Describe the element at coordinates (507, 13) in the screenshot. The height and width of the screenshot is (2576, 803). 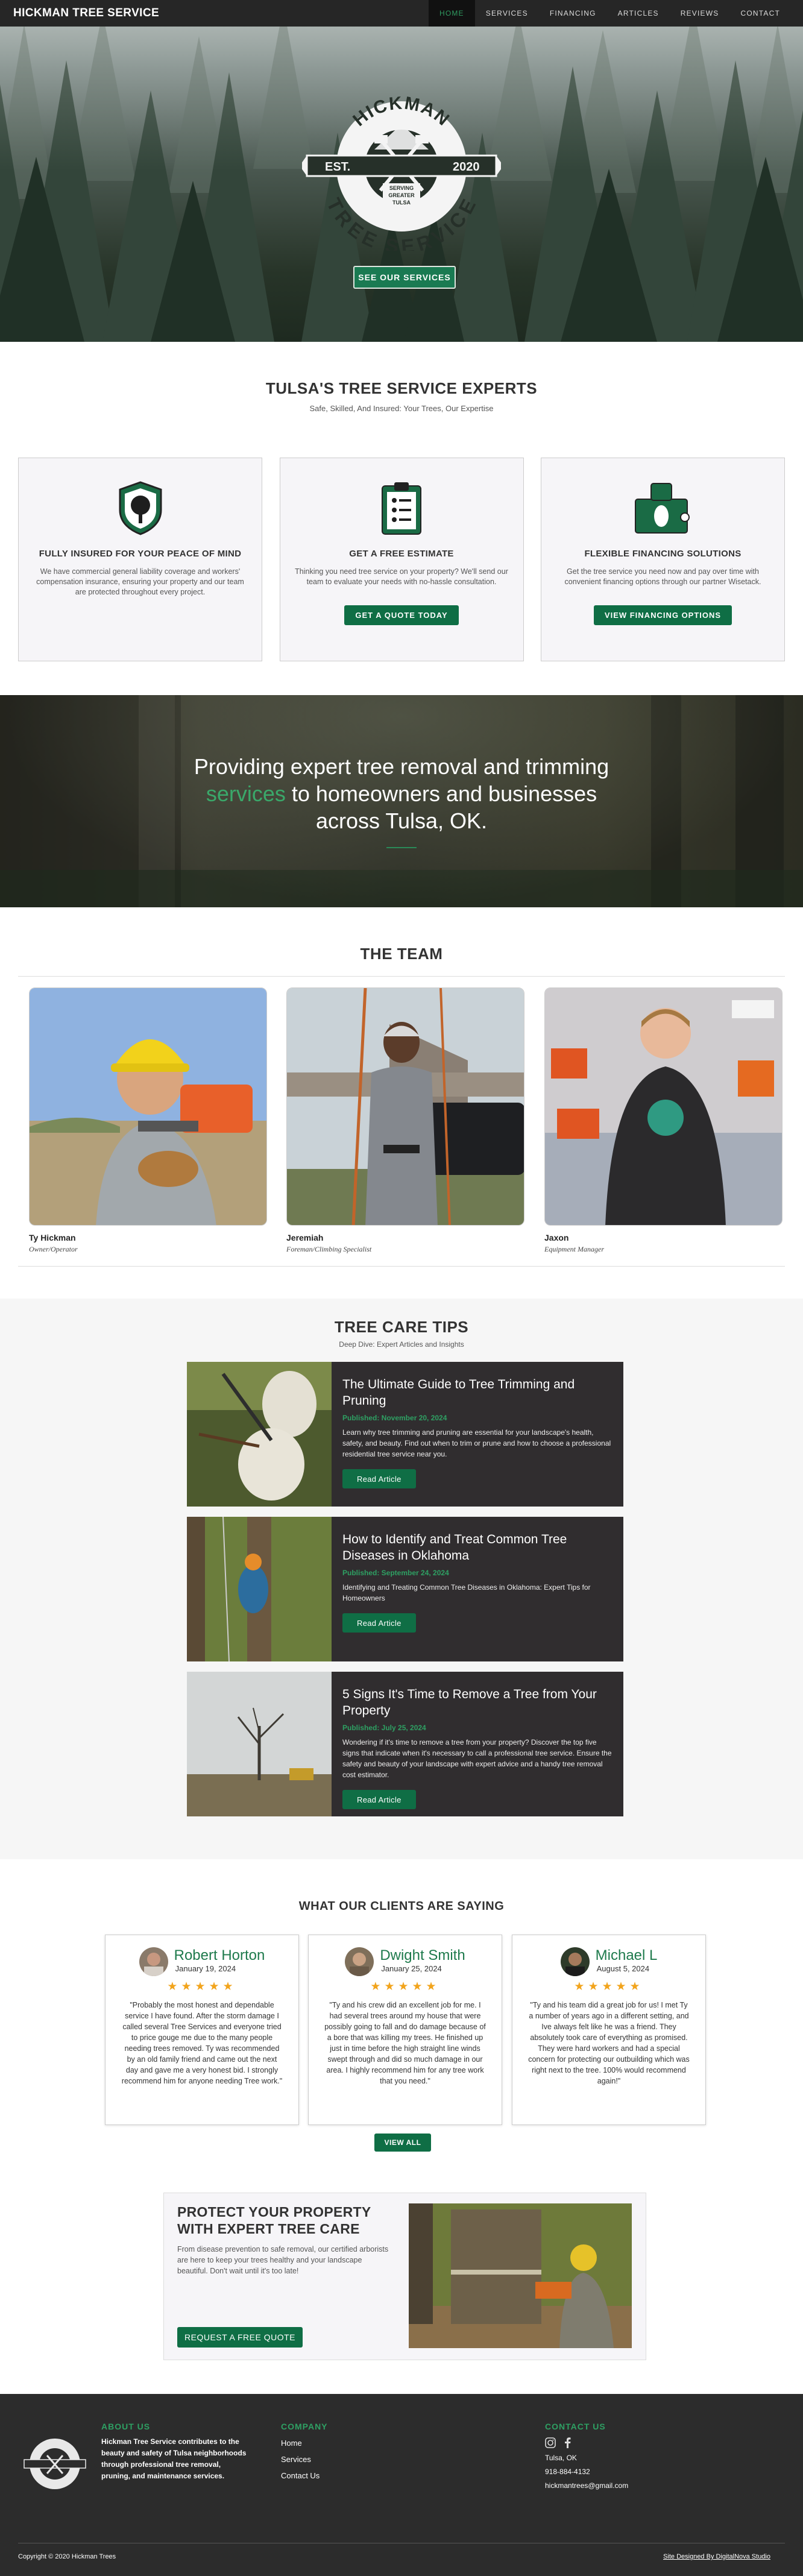
I see `nav-services: SERVICES` at that location.